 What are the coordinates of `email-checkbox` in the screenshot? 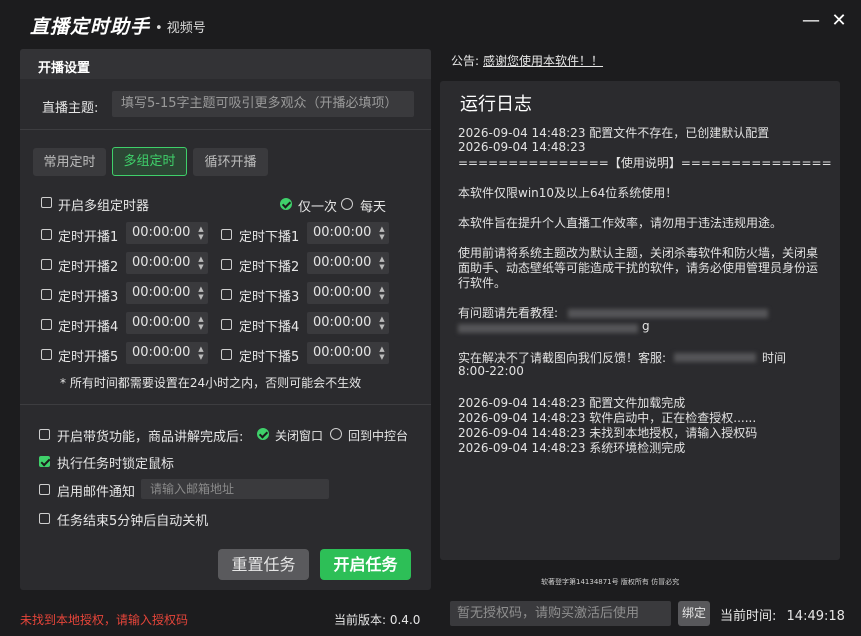 It's located at (44, 489).